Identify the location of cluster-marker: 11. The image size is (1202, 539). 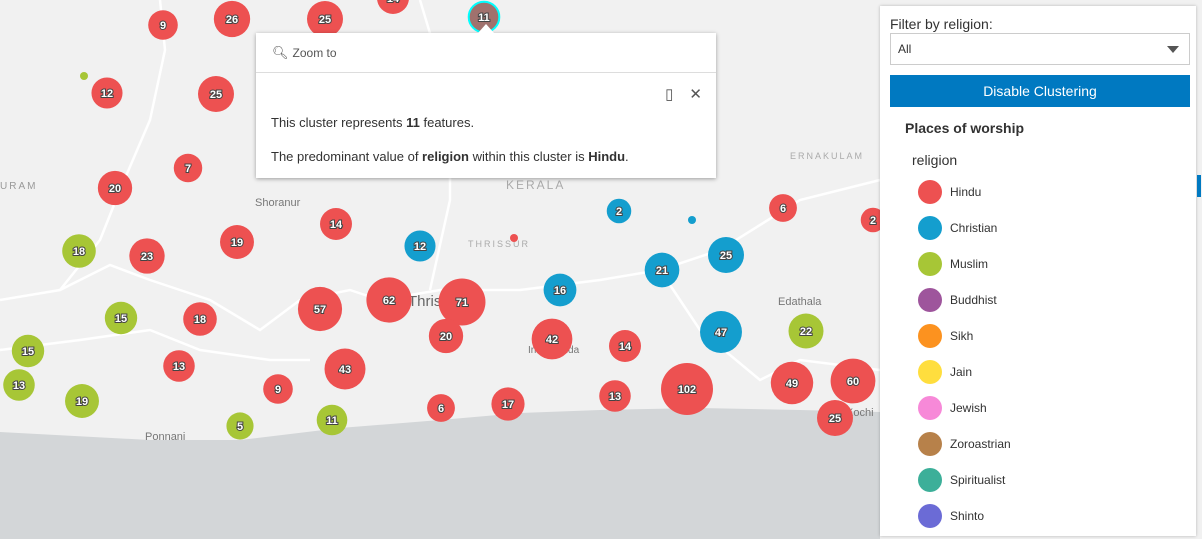
(332, 420).